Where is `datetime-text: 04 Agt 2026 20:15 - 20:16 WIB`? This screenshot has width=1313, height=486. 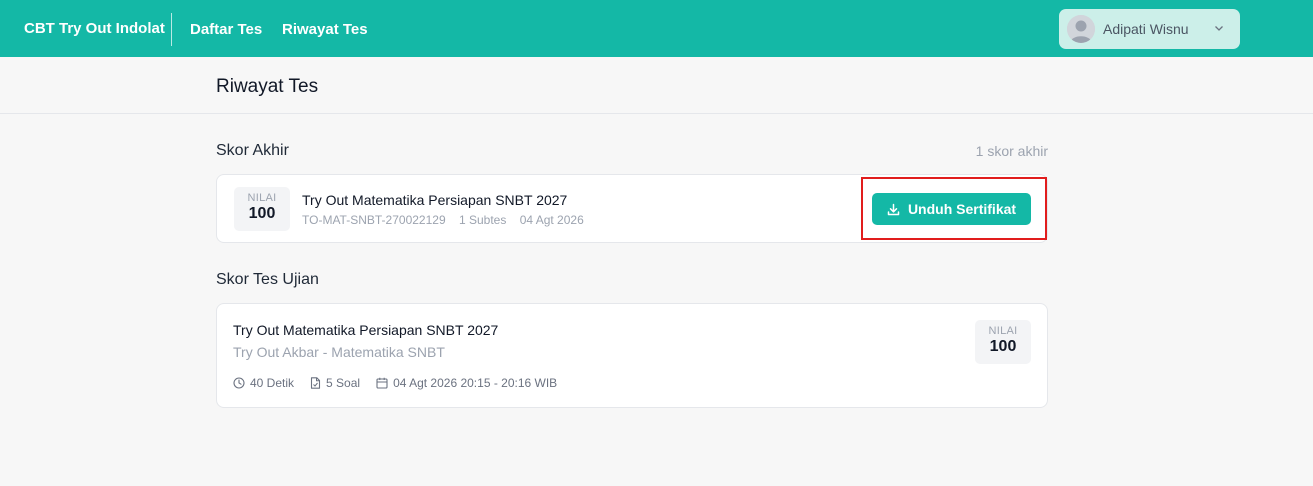
datetime-text: 04 Agt 2026 20:15 - 20:16 WIB is located at coordinates (475, 383).